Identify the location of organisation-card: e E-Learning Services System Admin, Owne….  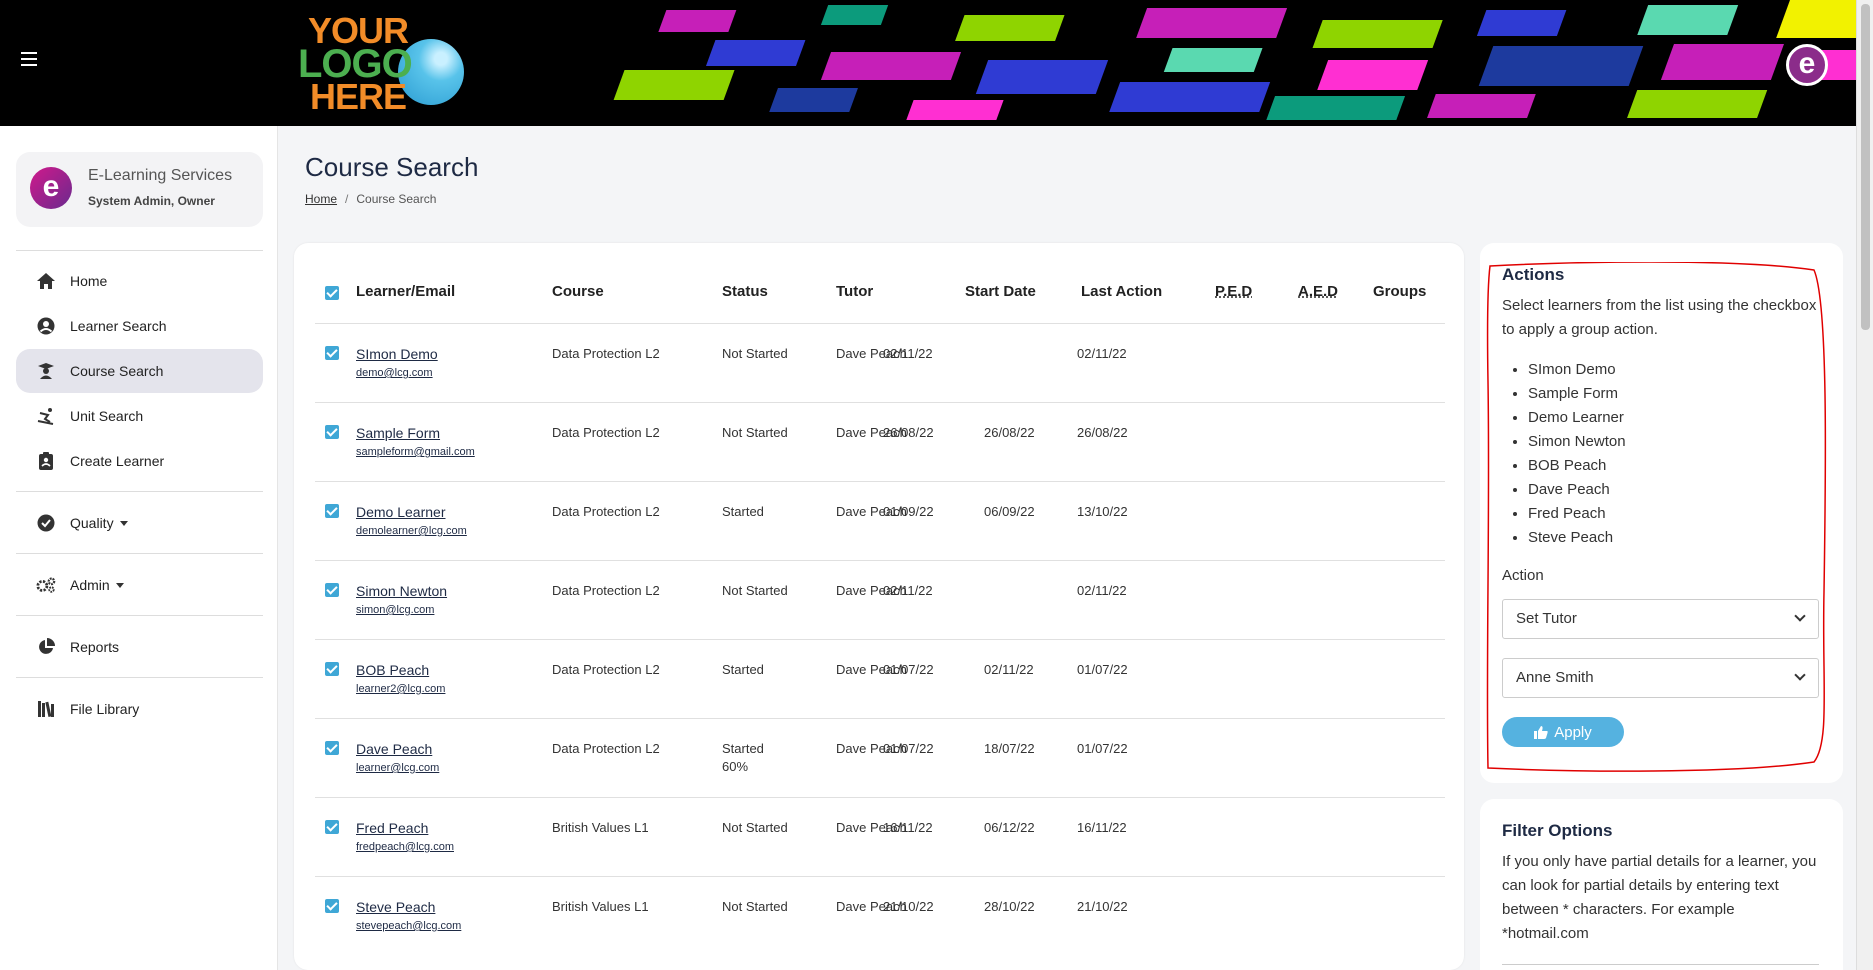
(139, 189).